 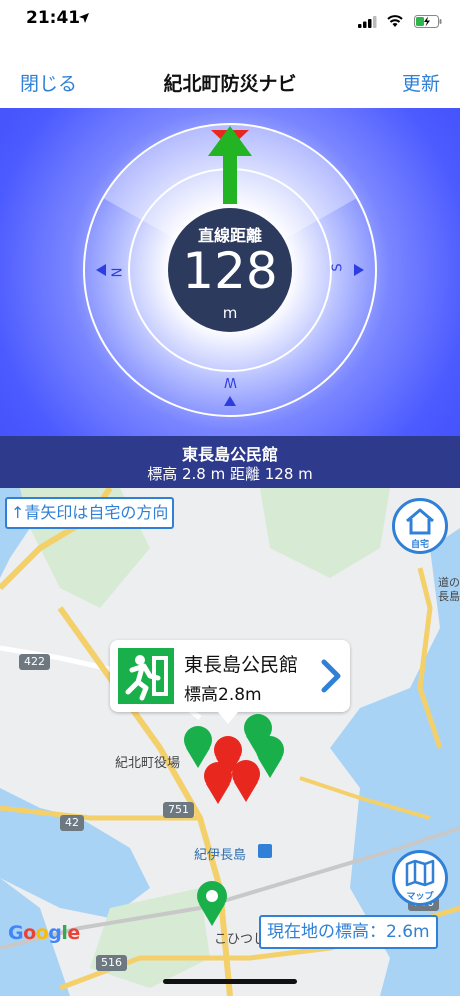 What do you see at coordinates (178, 810) in the screenshot?
I see `road-number-751: 751` at bounding box center [178, 810].